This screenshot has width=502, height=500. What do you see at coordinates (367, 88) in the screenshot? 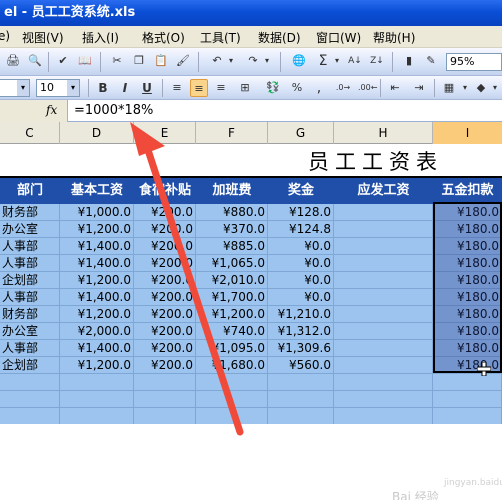
I see `decrease-decimal-icon: .00←` at bounding box center [367, 88].